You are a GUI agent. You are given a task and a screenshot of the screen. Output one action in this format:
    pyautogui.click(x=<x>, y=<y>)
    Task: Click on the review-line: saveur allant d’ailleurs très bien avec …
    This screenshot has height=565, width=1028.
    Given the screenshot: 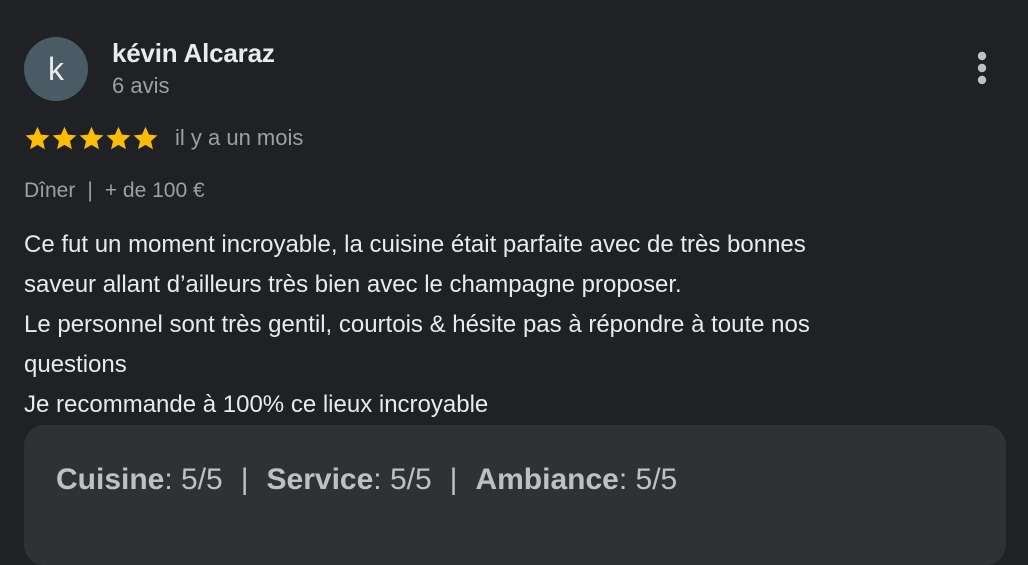 What is the action you would take?
    pyautogui.click(x=353, y=284)
    